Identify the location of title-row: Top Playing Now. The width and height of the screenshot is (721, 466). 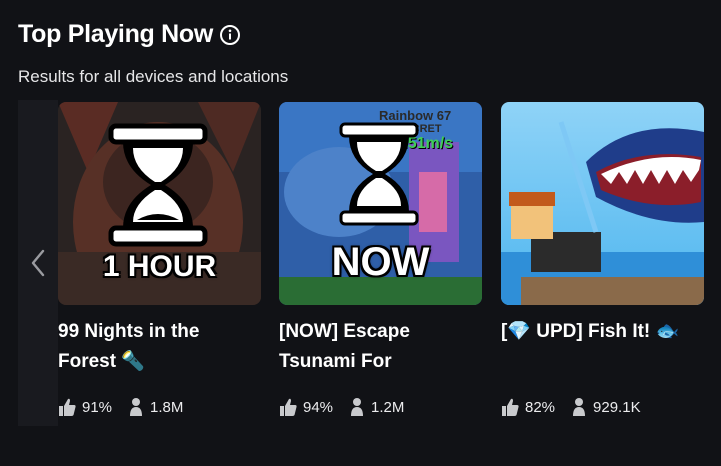
(153, 34).